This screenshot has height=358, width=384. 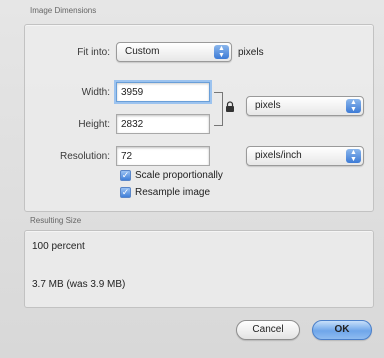 What do you see at coordinates (63, 10) in the screenshot?
I see `image-dimensions-title: Image Dimensions` at bounding box center [63, 10].